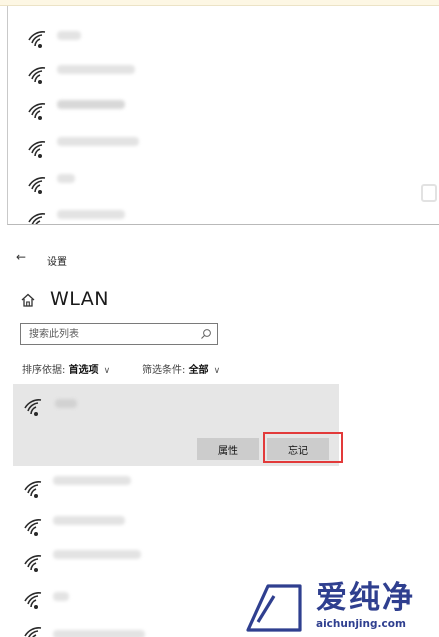 Image resolution: width=439 pixels, height=637 pixels. Describe the element at coordinates (83, 370) in the screenshot. I see `sort-value: 首选项` at that location.